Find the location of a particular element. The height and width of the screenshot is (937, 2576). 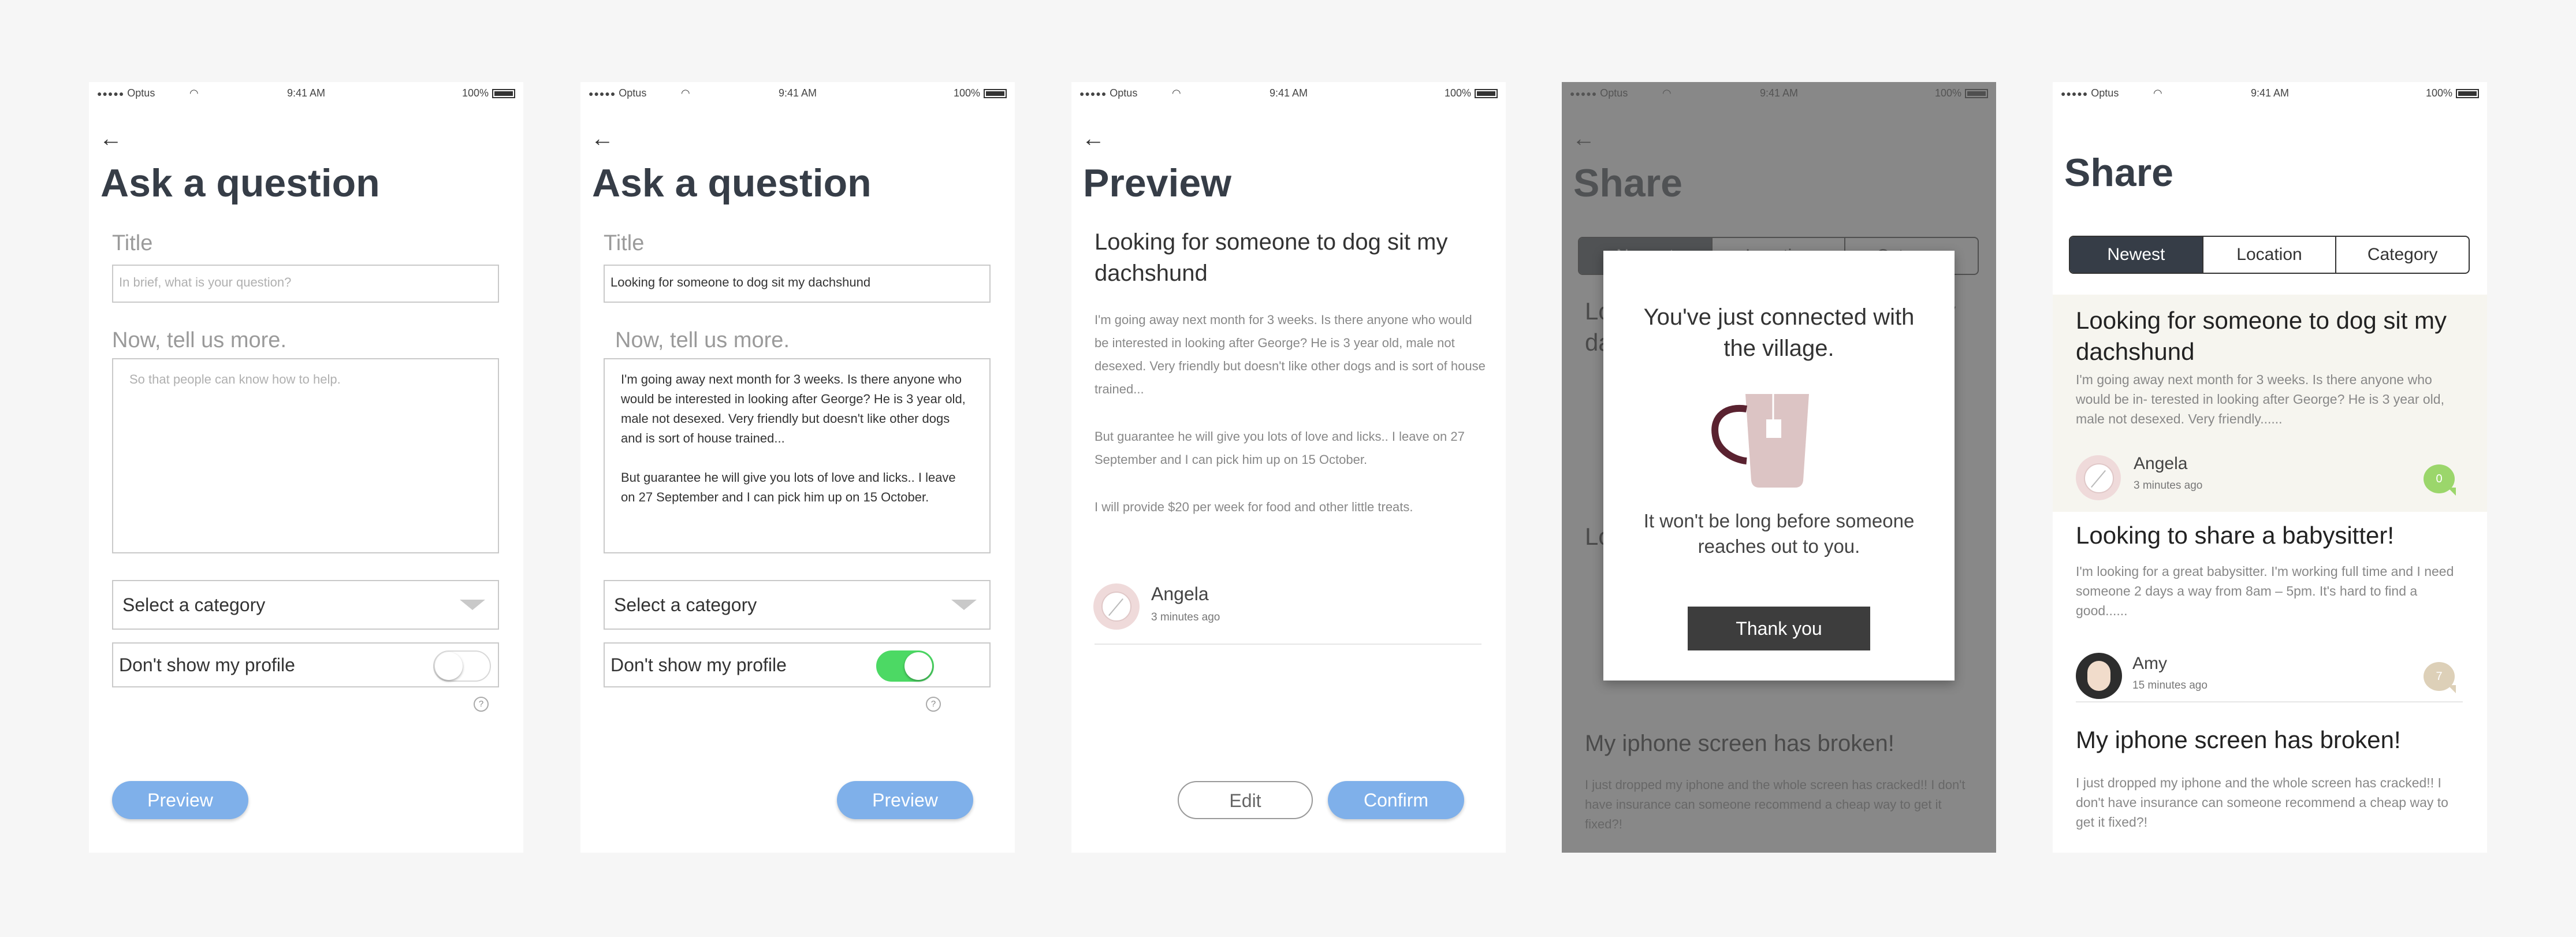

tab-category: Category is located at coordinates (2402, 255).